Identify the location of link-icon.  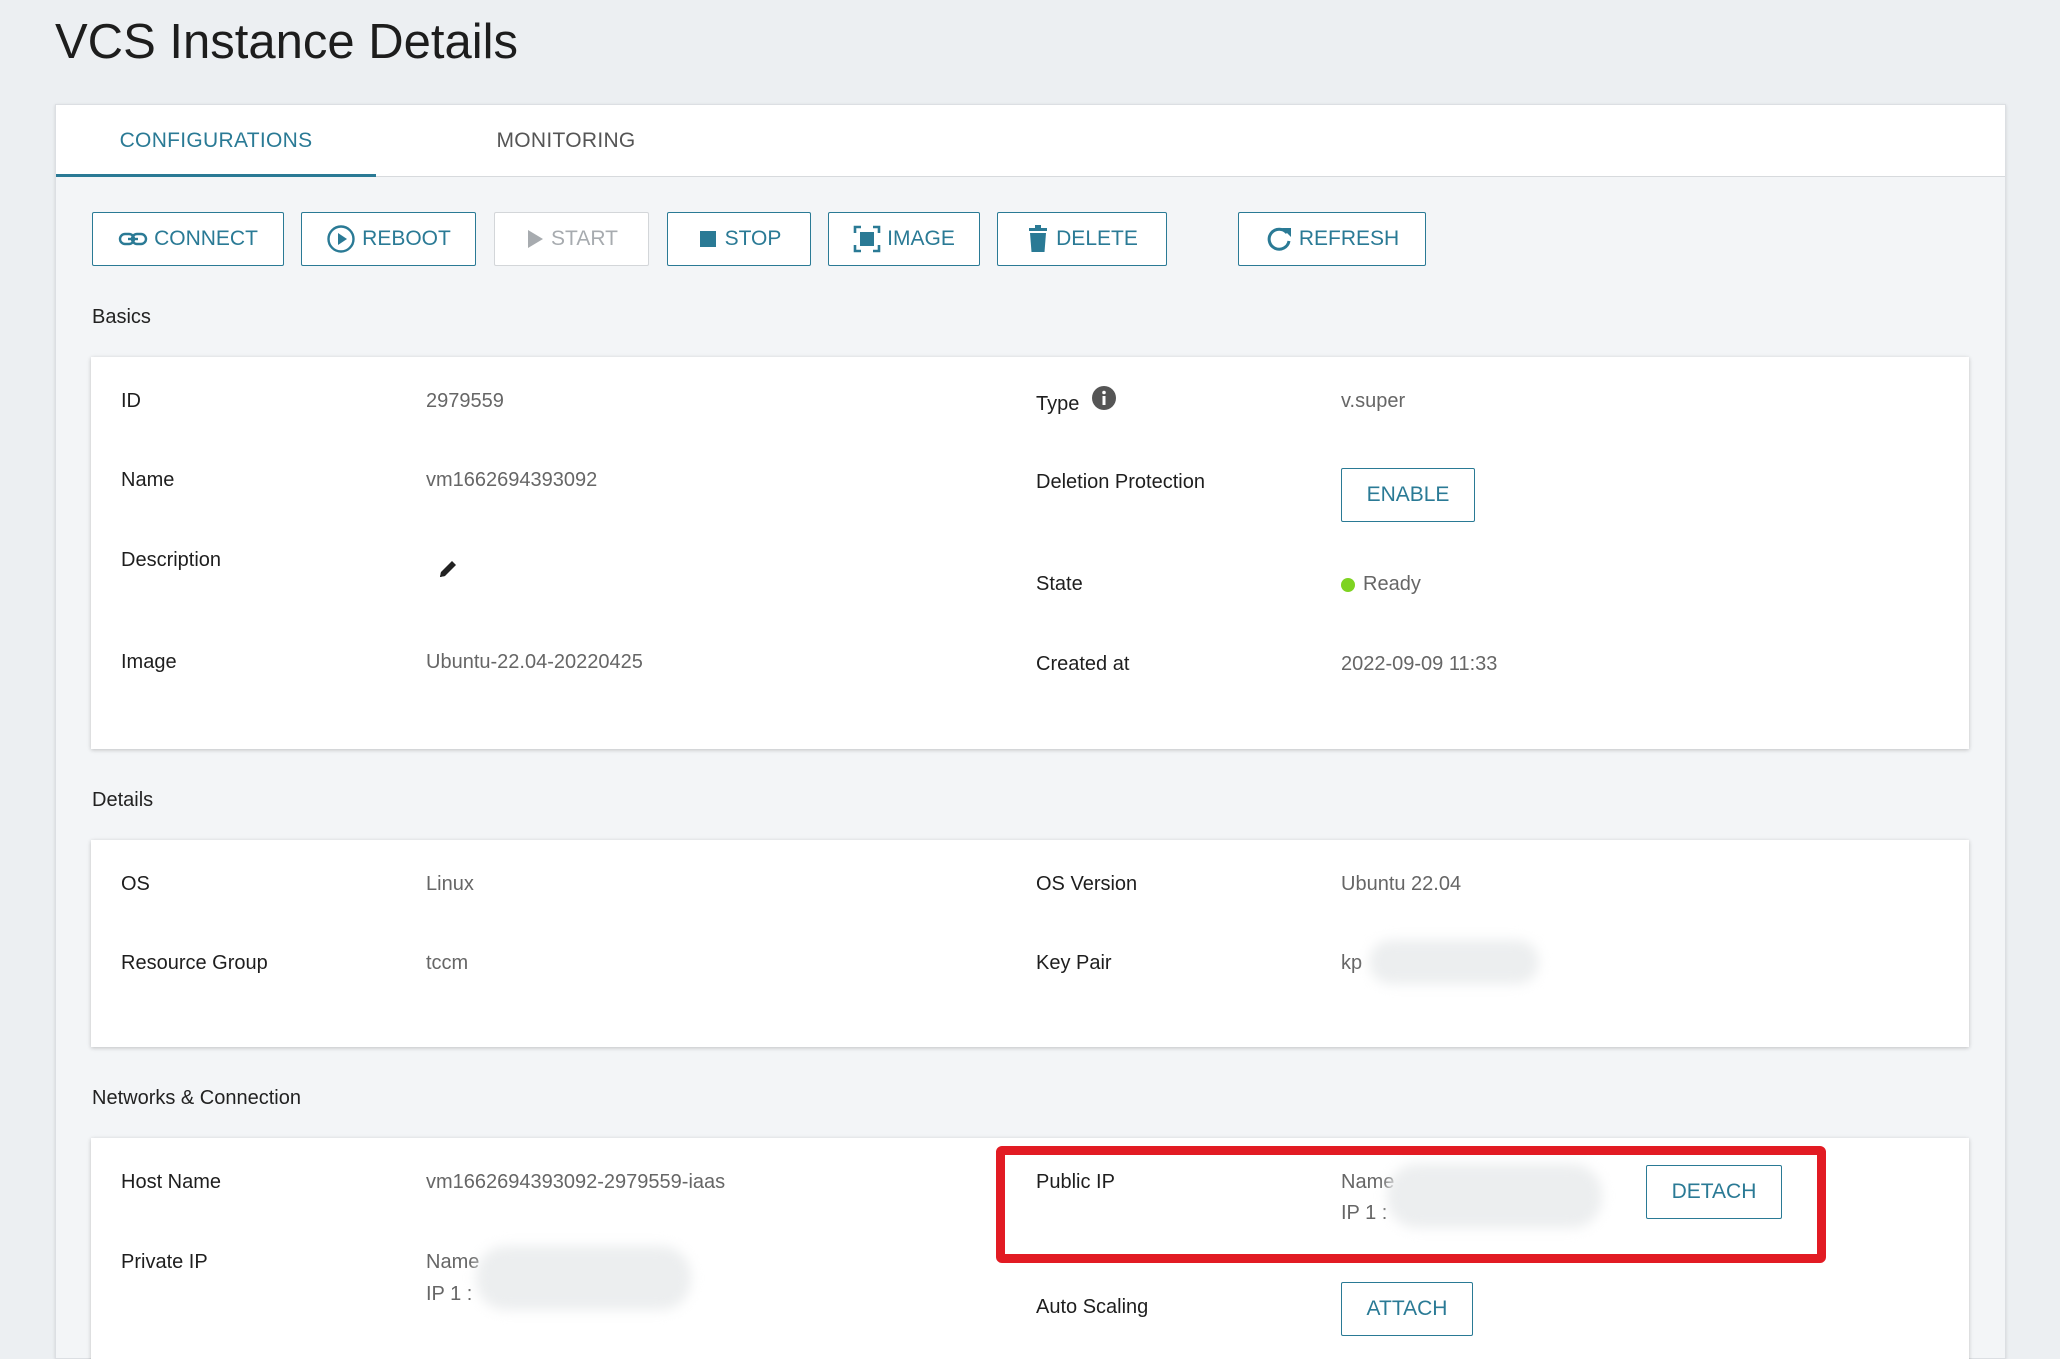
(133, 239).